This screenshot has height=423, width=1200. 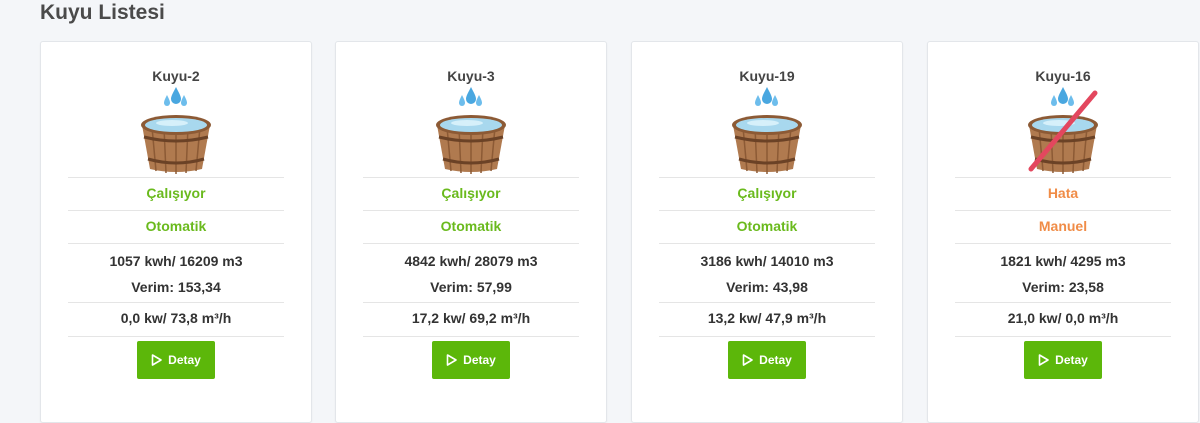 I want to click on page-title: Kuyu Listesi, so click(x=102, y=12).